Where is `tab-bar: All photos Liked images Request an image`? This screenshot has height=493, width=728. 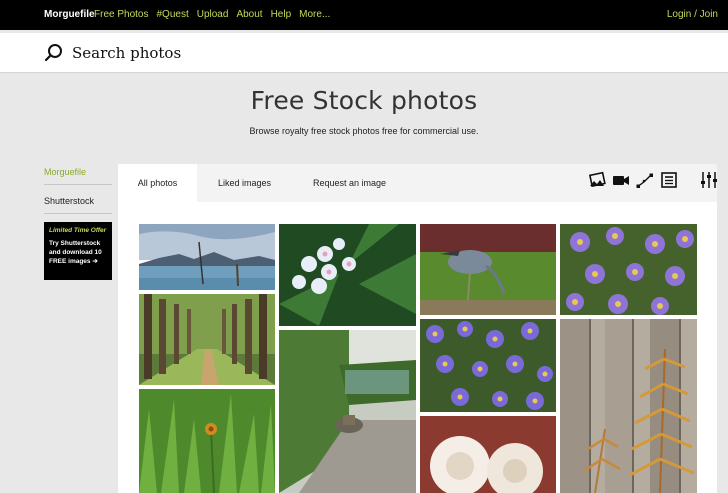
tab-bar: All photos Liked images Request an image is located at coordinates (417, 183).